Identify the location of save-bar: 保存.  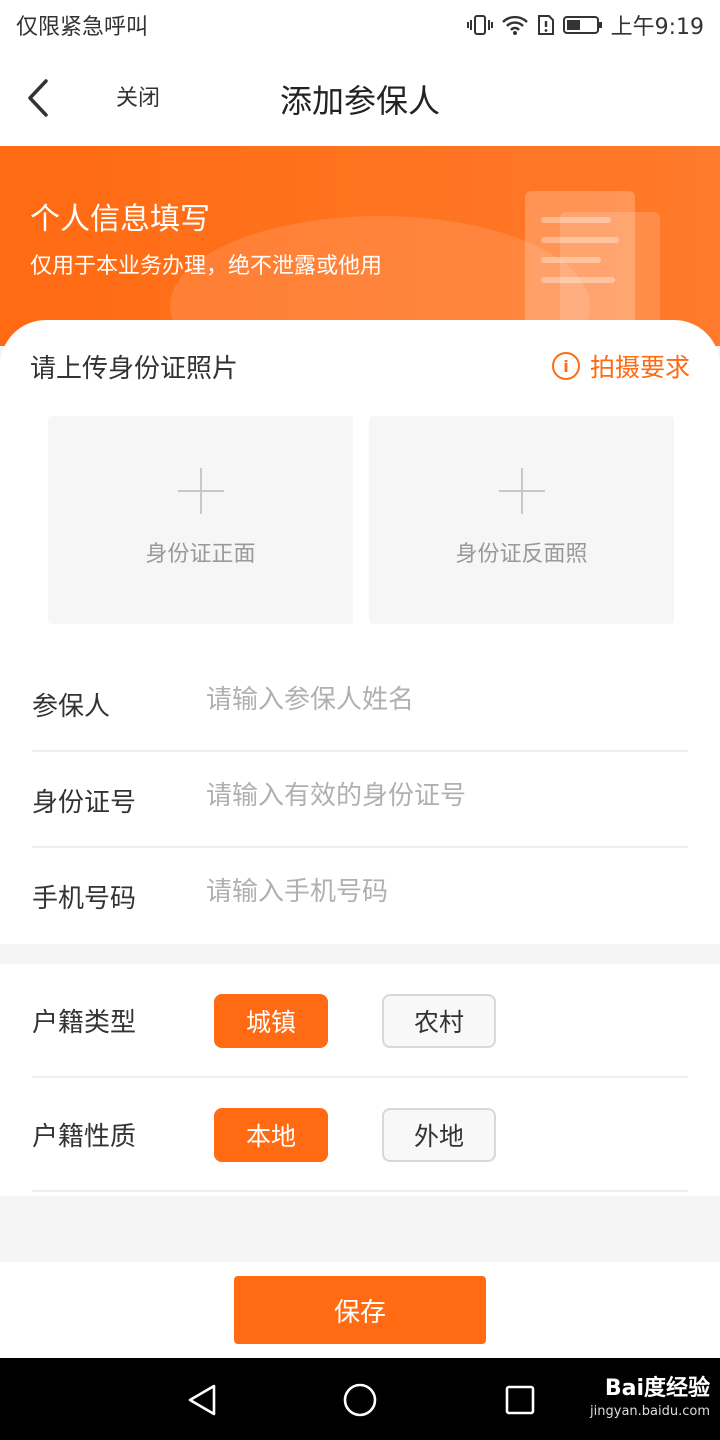
(360, 1310).